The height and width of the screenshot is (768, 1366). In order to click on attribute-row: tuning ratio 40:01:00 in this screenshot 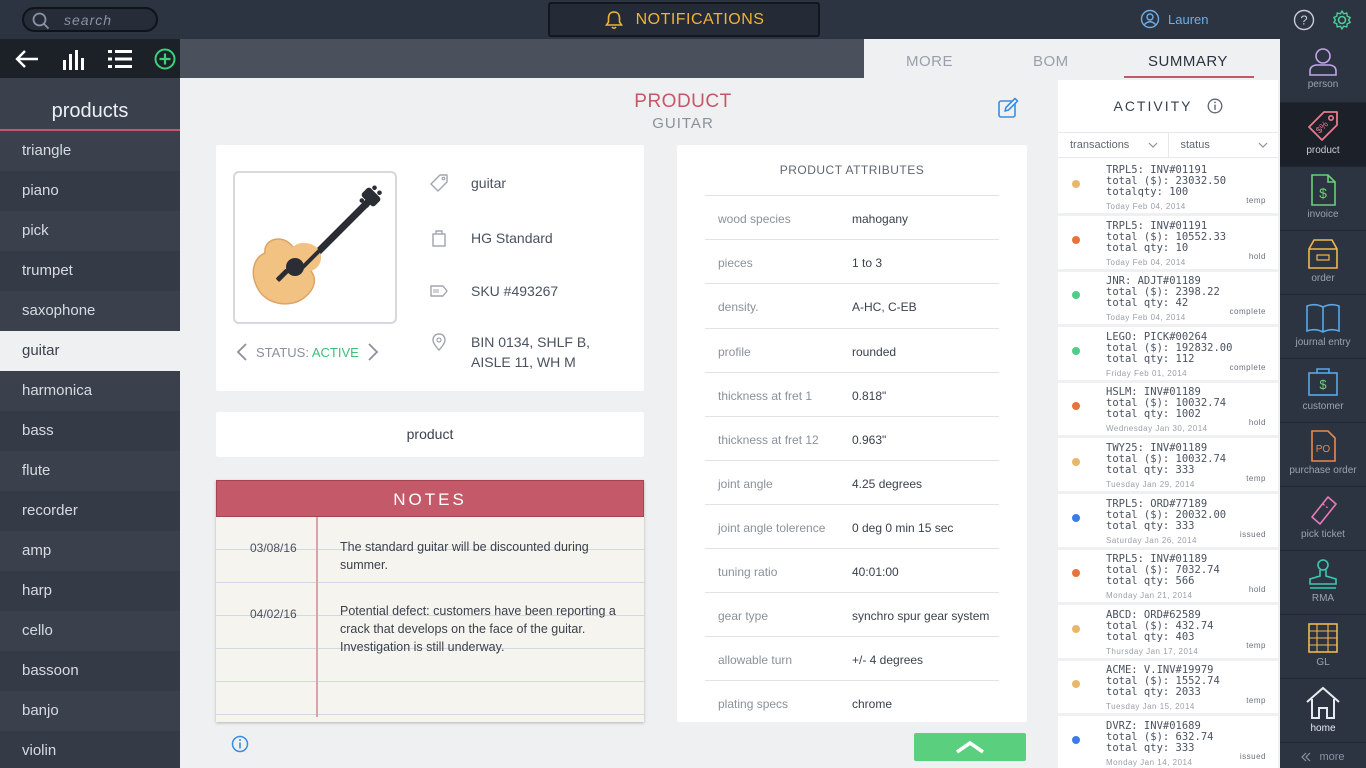, I will do `click(852, 570)`.